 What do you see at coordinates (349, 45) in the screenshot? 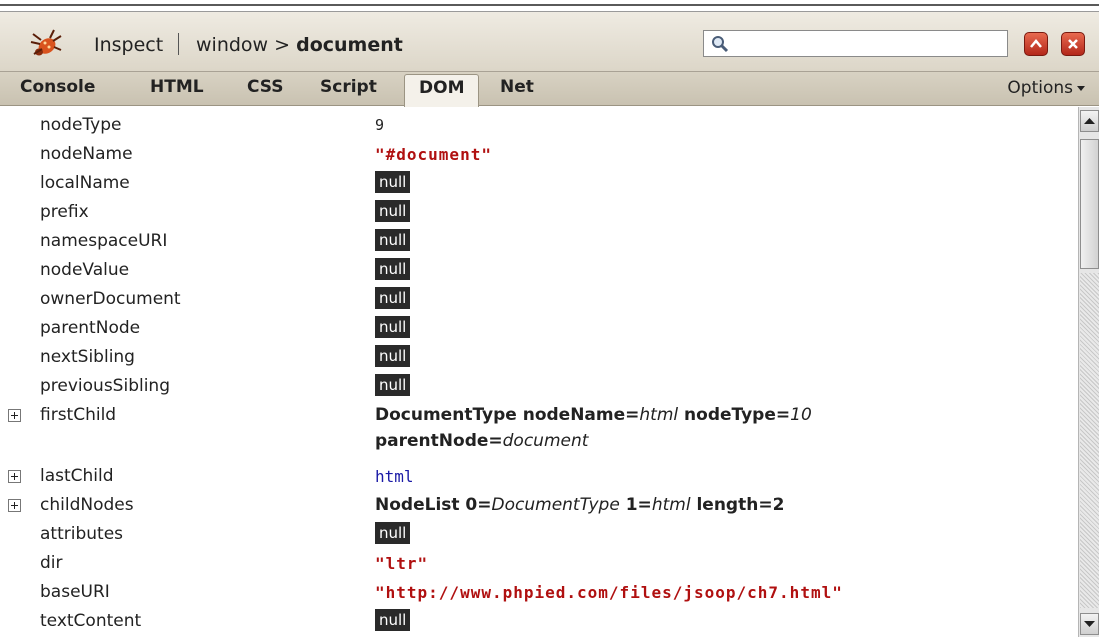
I see `breadcrumb-document: document` at bounding box center [349, 45].